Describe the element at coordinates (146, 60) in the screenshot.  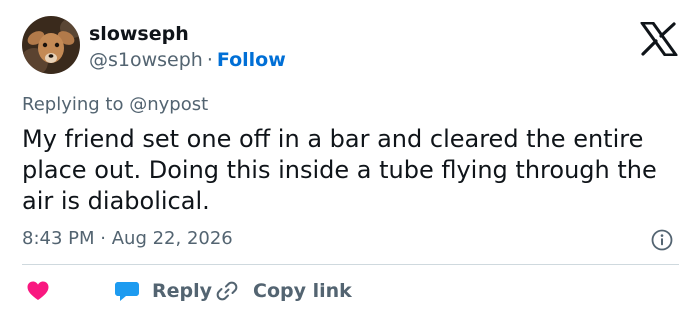
I see `user-handle: @s1owseph` at that location.